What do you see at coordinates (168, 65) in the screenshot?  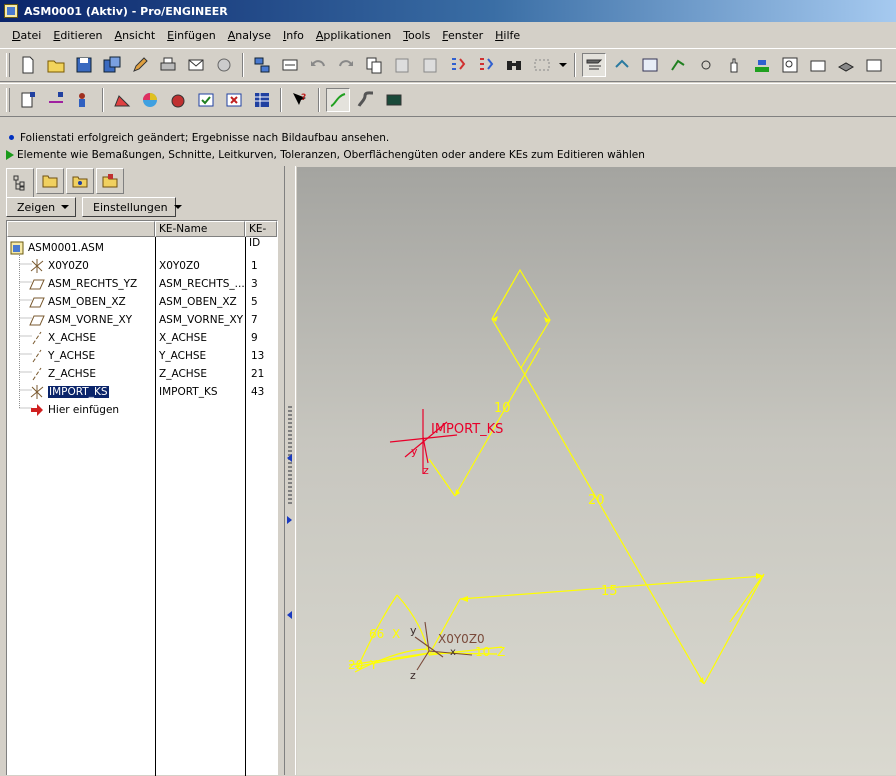 I see `print-button` at bounding box center [168, 65].